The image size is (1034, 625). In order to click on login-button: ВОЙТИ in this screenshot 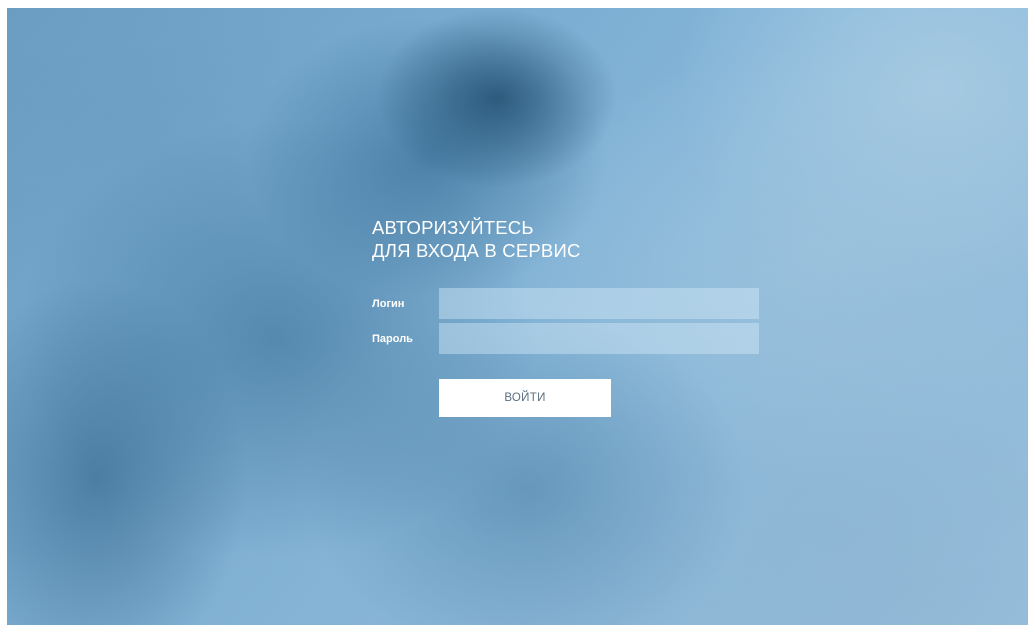, I will do `click(525, 398)`.